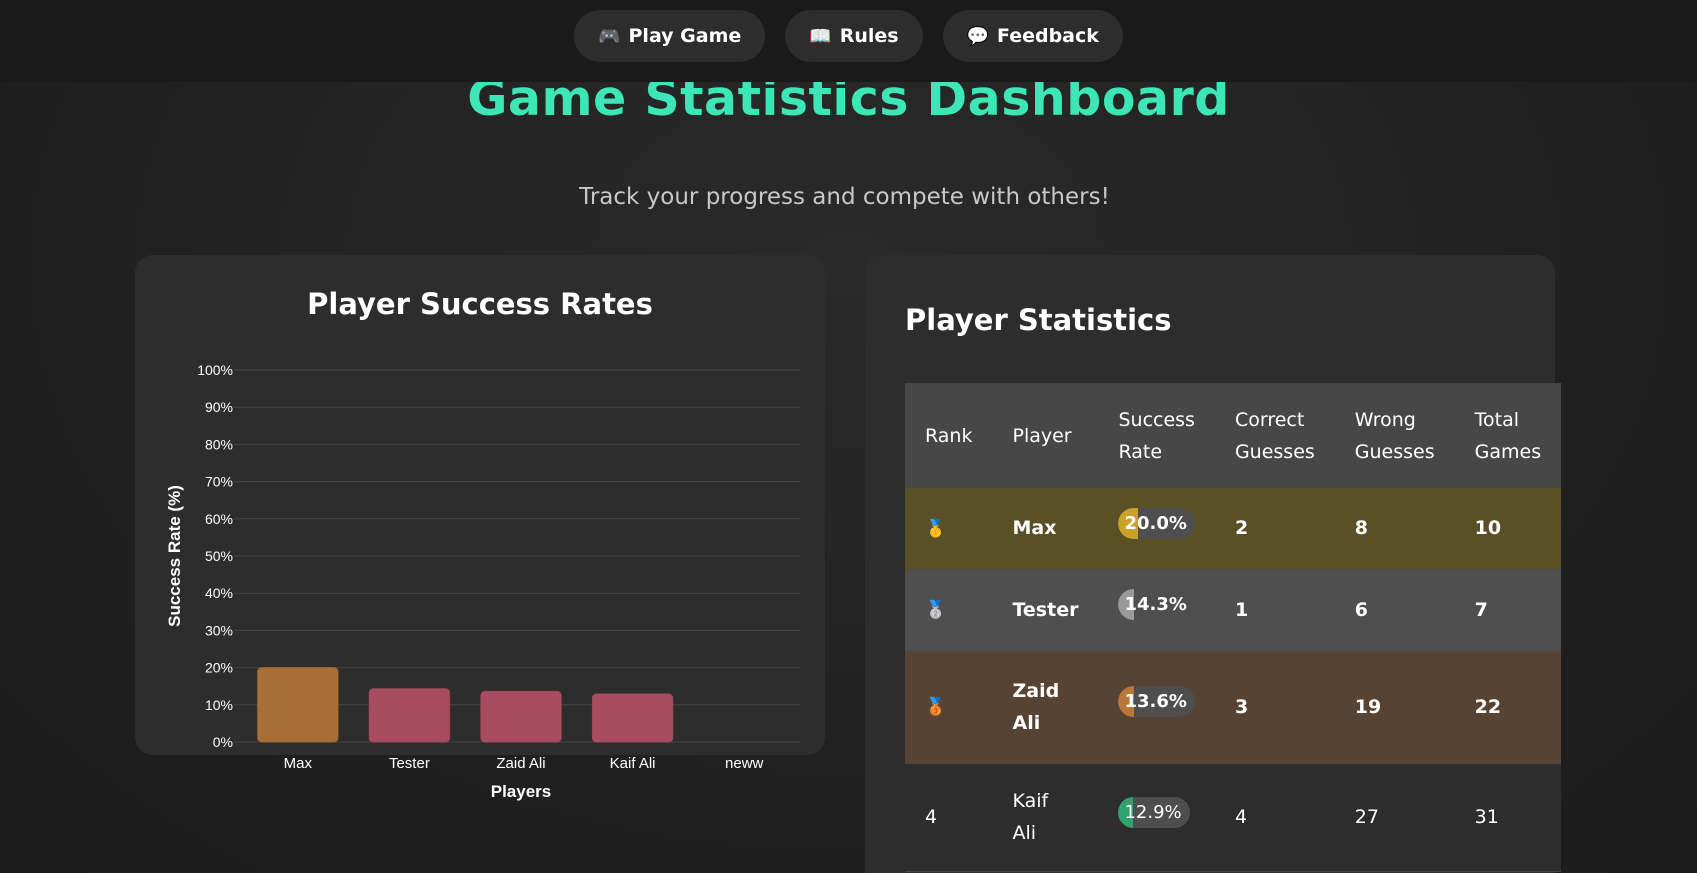 The image size is (1697, 873). What do you see at coordinates (977, 36) in the screenshot?
I see `speech-bubble-icon: 💬` at bounding box center [977, 36].